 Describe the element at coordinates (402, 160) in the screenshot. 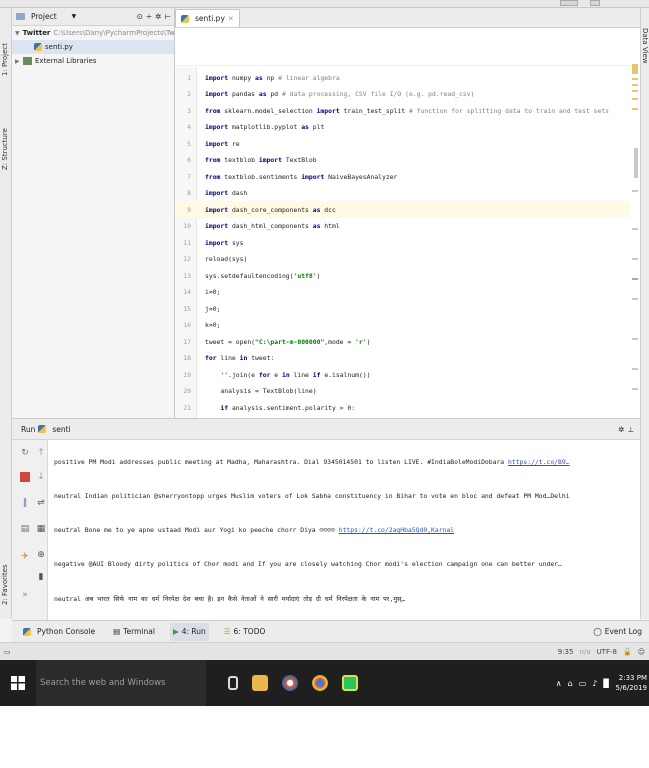

I see `code-line: 6 from textblob import TextBlob` at that location.